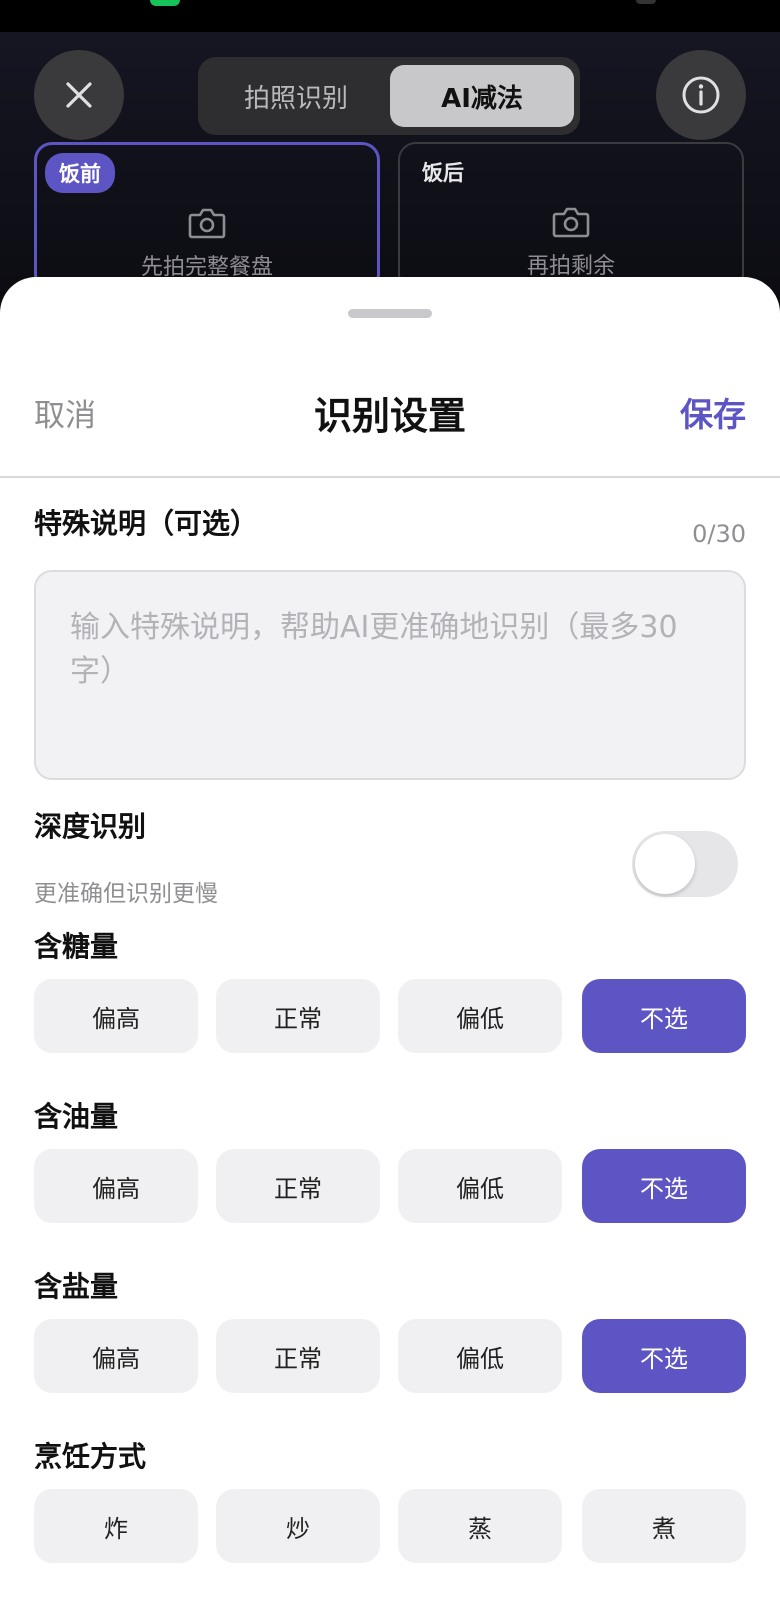  Describe the element at coordinates (80, 173) in the screenshot. I see `before-meal-tag: 饭前` at that location.